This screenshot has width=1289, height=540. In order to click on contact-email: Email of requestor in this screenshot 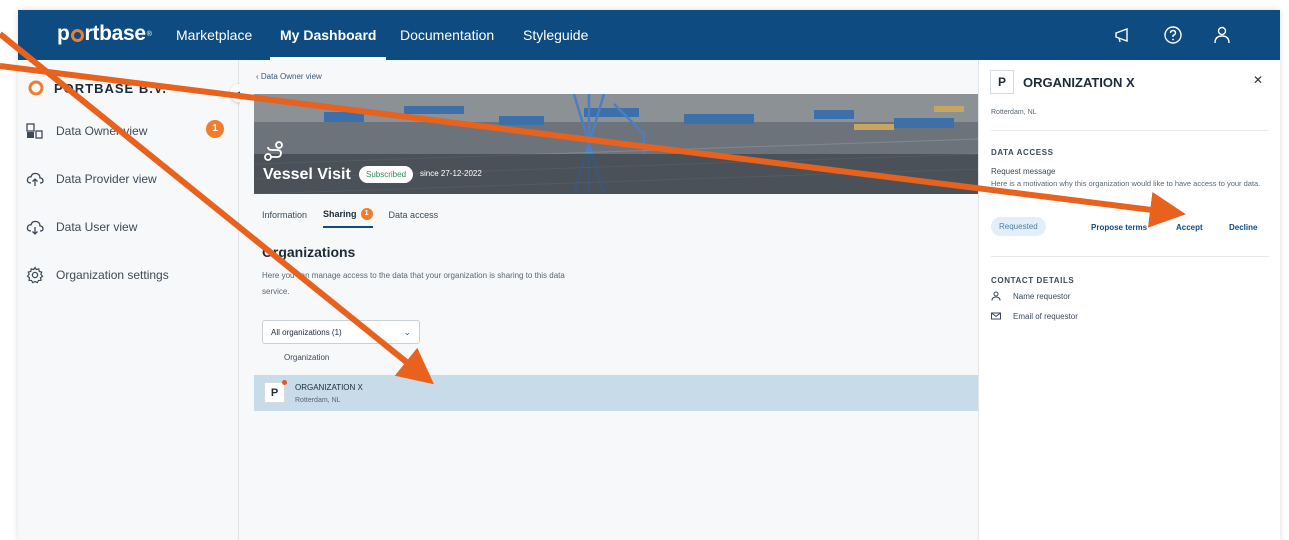, I will do `click(1045, 316)`.